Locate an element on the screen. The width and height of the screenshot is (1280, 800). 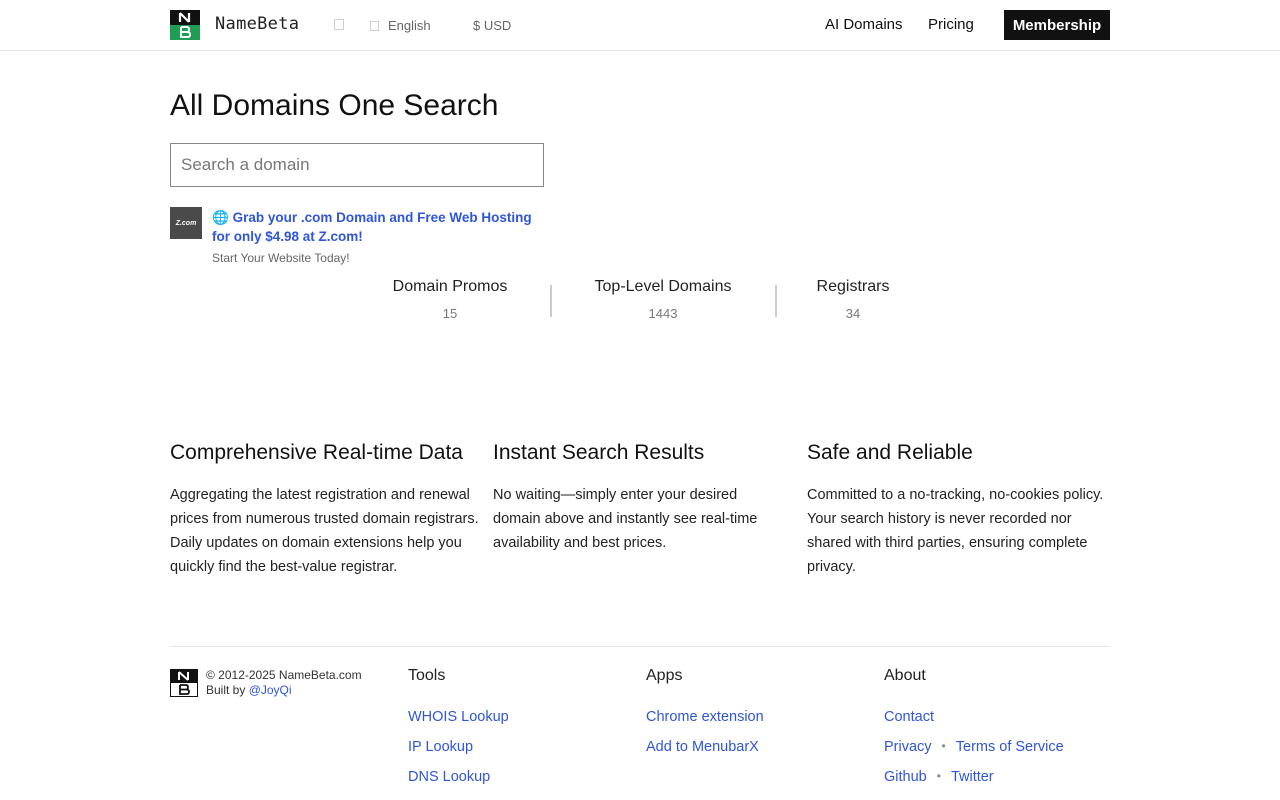
feature-title: Instant Search Results is located at coordinates (599, 452).